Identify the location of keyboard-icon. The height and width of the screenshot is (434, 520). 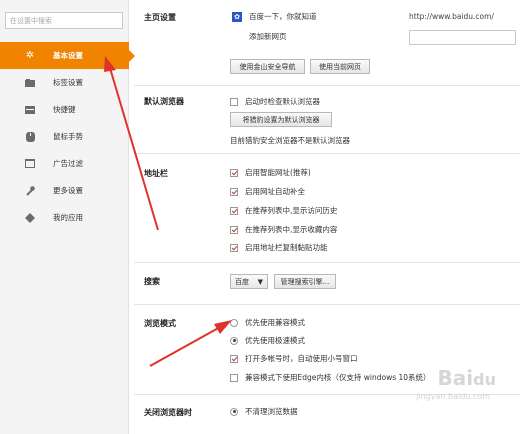
(30, 110).